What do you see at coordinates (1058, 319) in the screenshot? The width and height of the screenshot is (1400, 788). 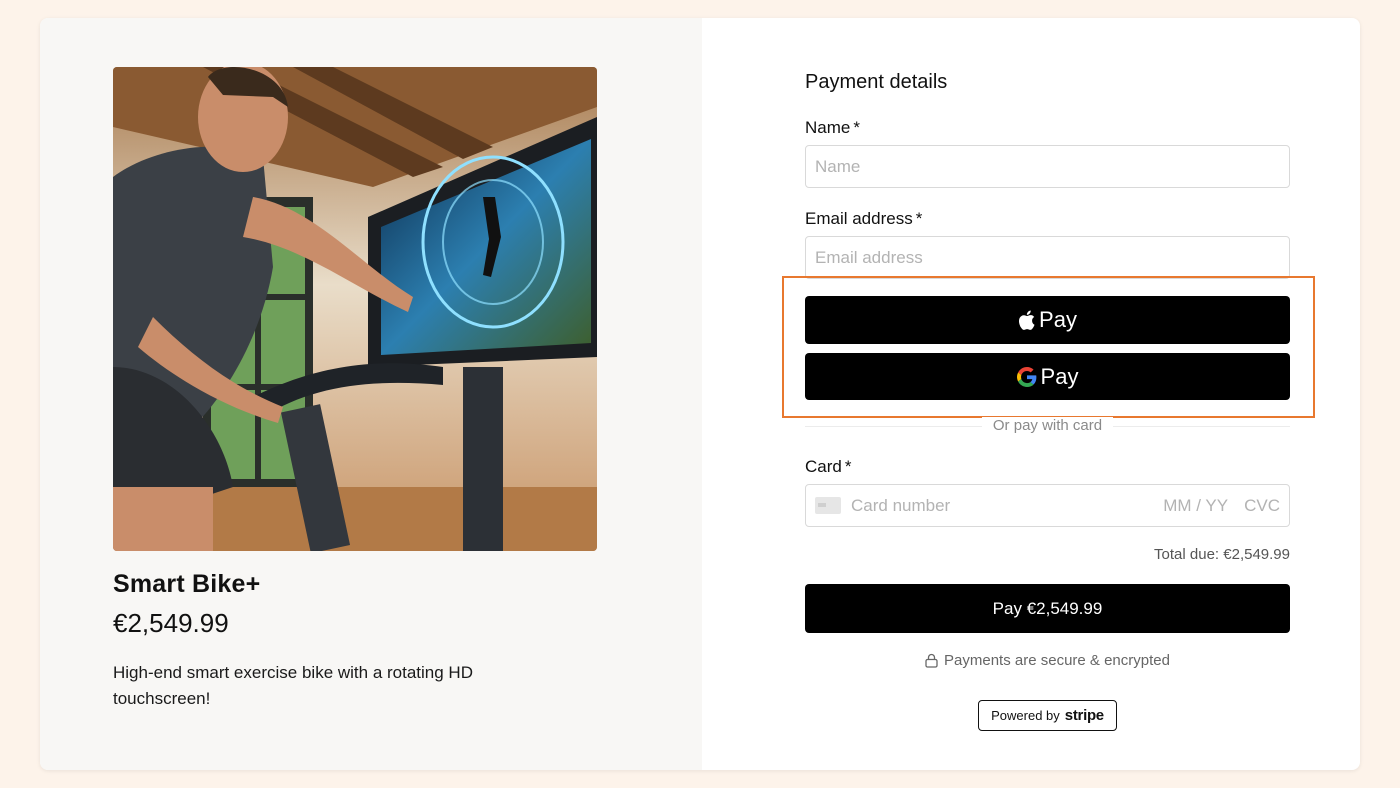 I see `apple-pay-label: Pay` at bounding box center [1058, 319].